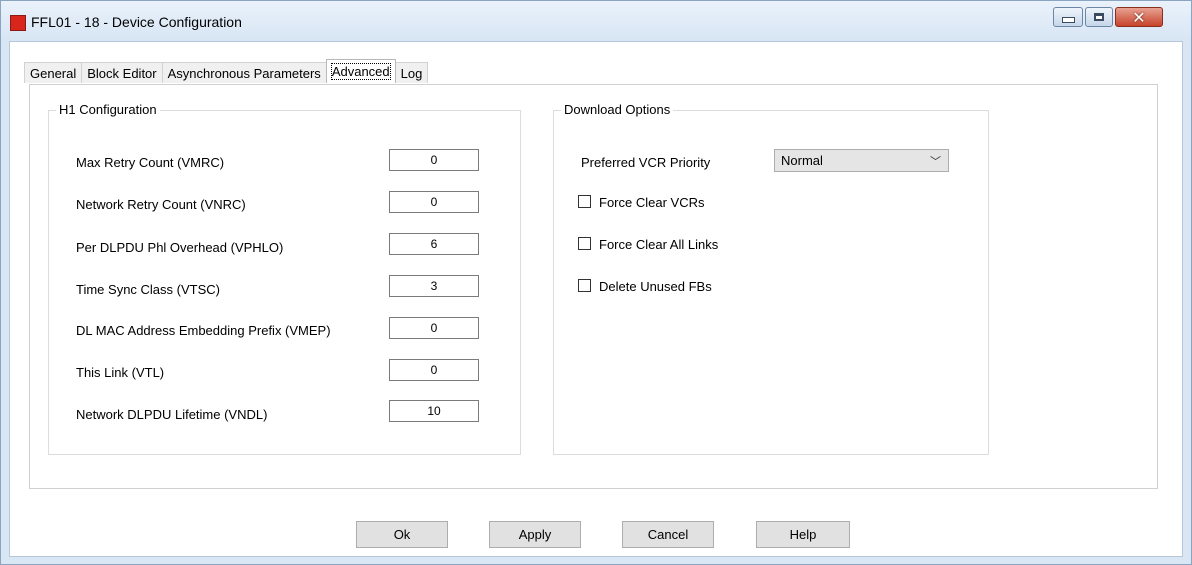  What do you see at coordinates (161, 204) in the screenshot?
I see `field-label: Network Retry Count (VNRC)` at bounding box center [161, 204].